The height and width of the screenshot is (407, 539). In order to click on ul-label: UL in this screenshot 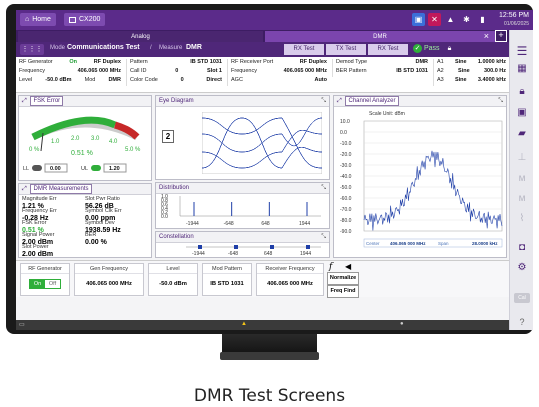, I will do `click(84, 169)`.